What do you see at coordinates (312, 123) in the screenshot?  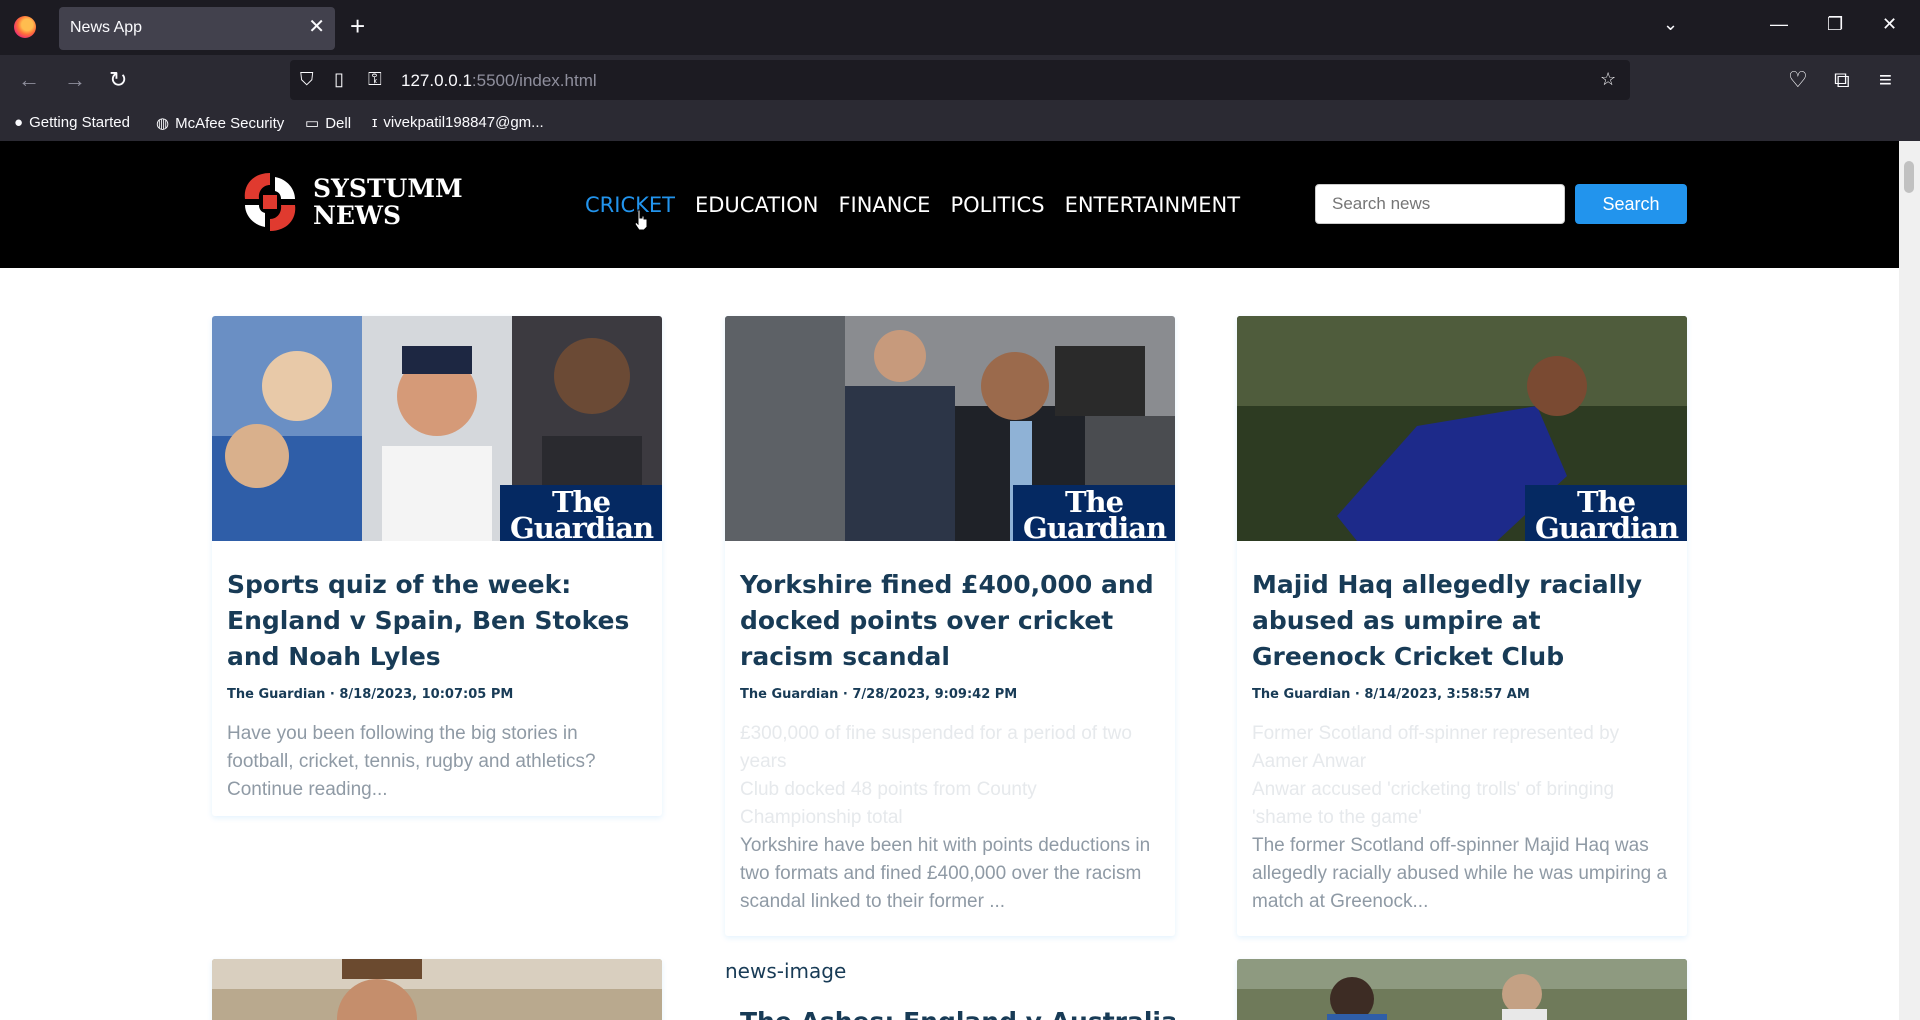 I see `folder-icon: ▭` at bounding box center [312, 123].